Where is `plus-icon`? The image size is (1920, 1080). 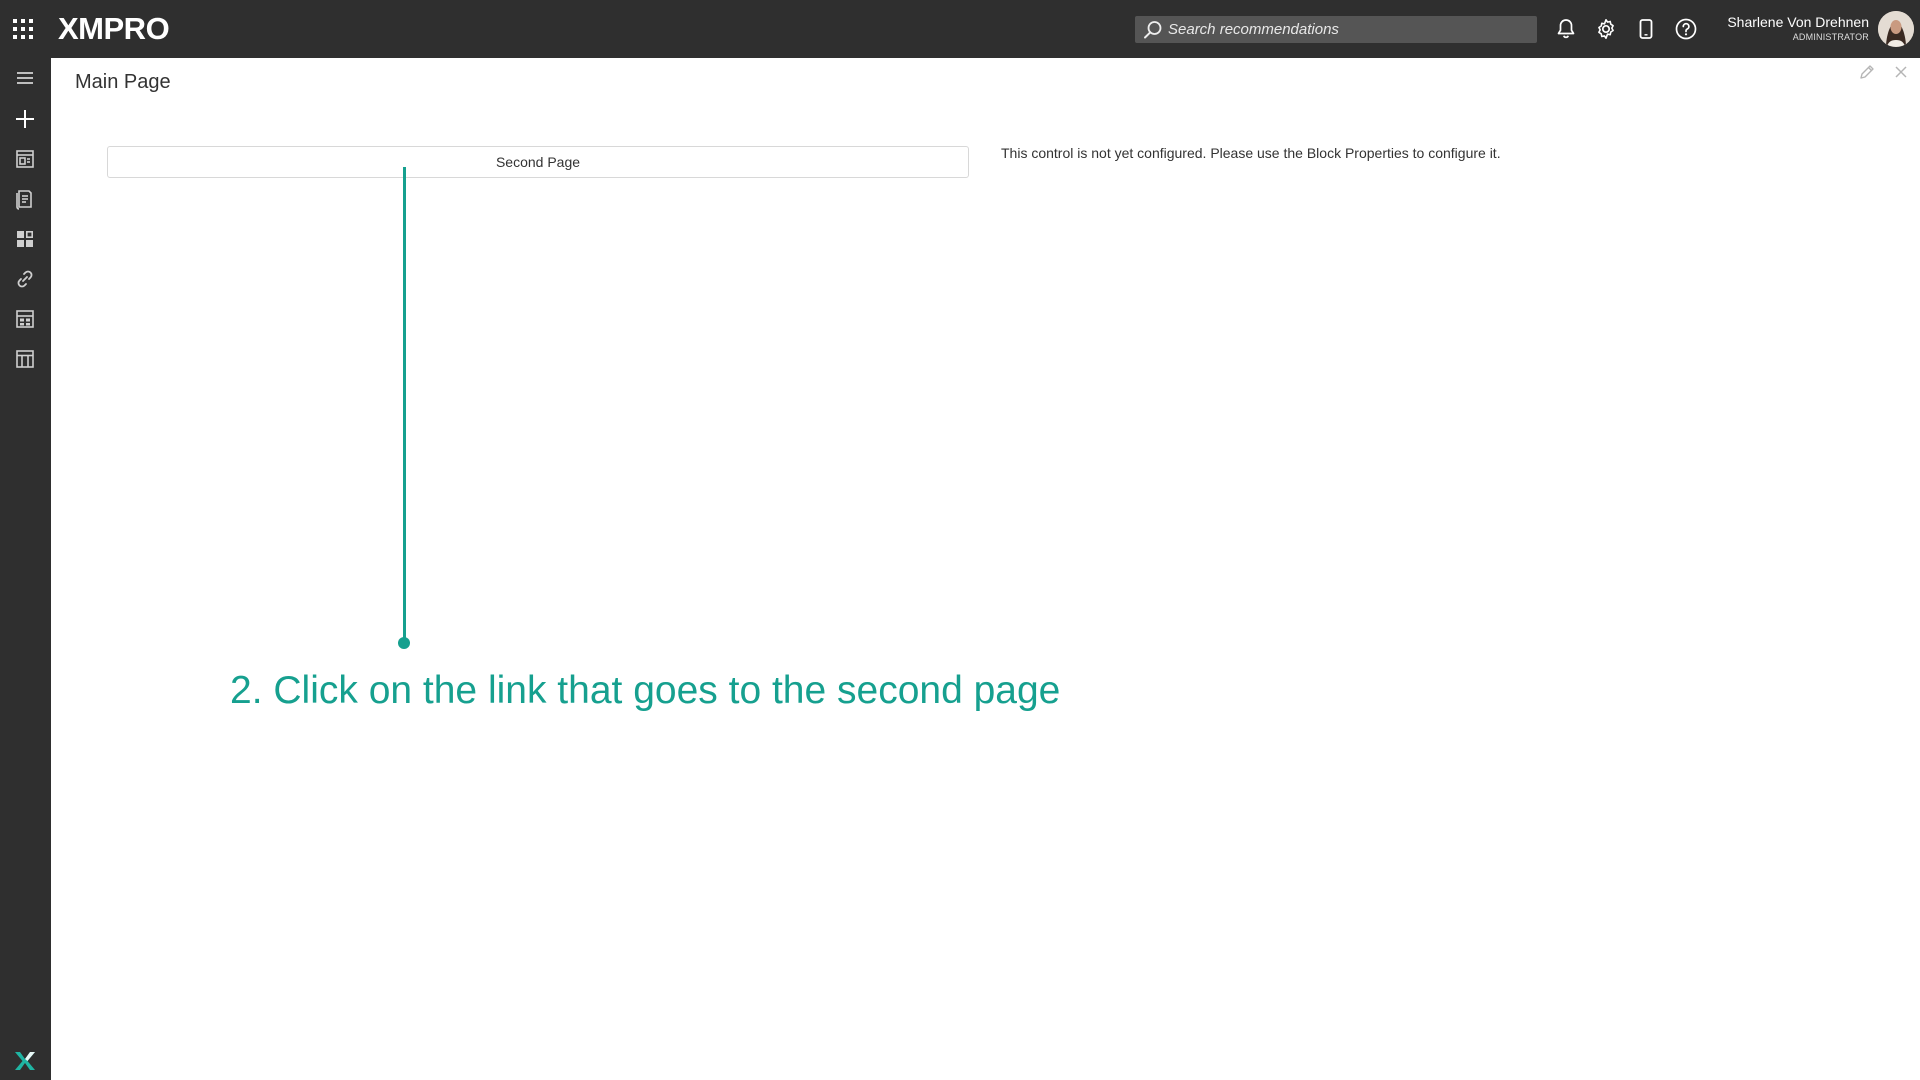
plus-icon is located at coordinates (25, 119).